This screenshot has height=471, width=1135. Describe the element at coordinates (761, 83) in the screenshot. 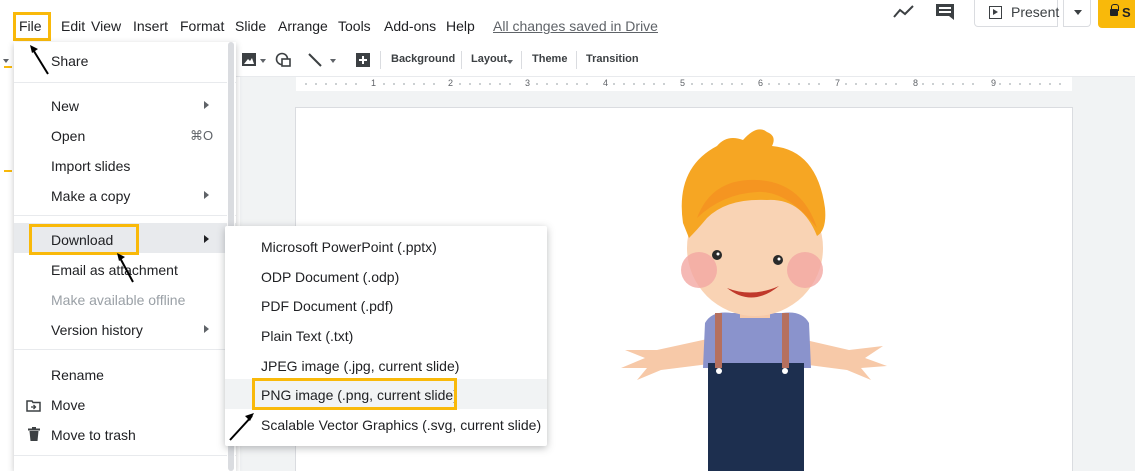

I see `ruler-number: 6` at that location.